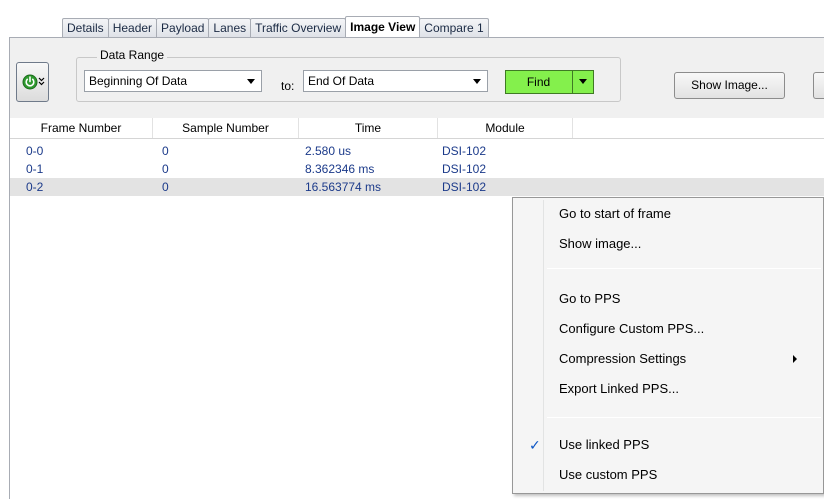 This screenshot has width=824, height=499. What do you see at coordinates (454, 27) in the screenshot?
I see `tab-compare-1: Compare 1` at bounding box center [454, 27].